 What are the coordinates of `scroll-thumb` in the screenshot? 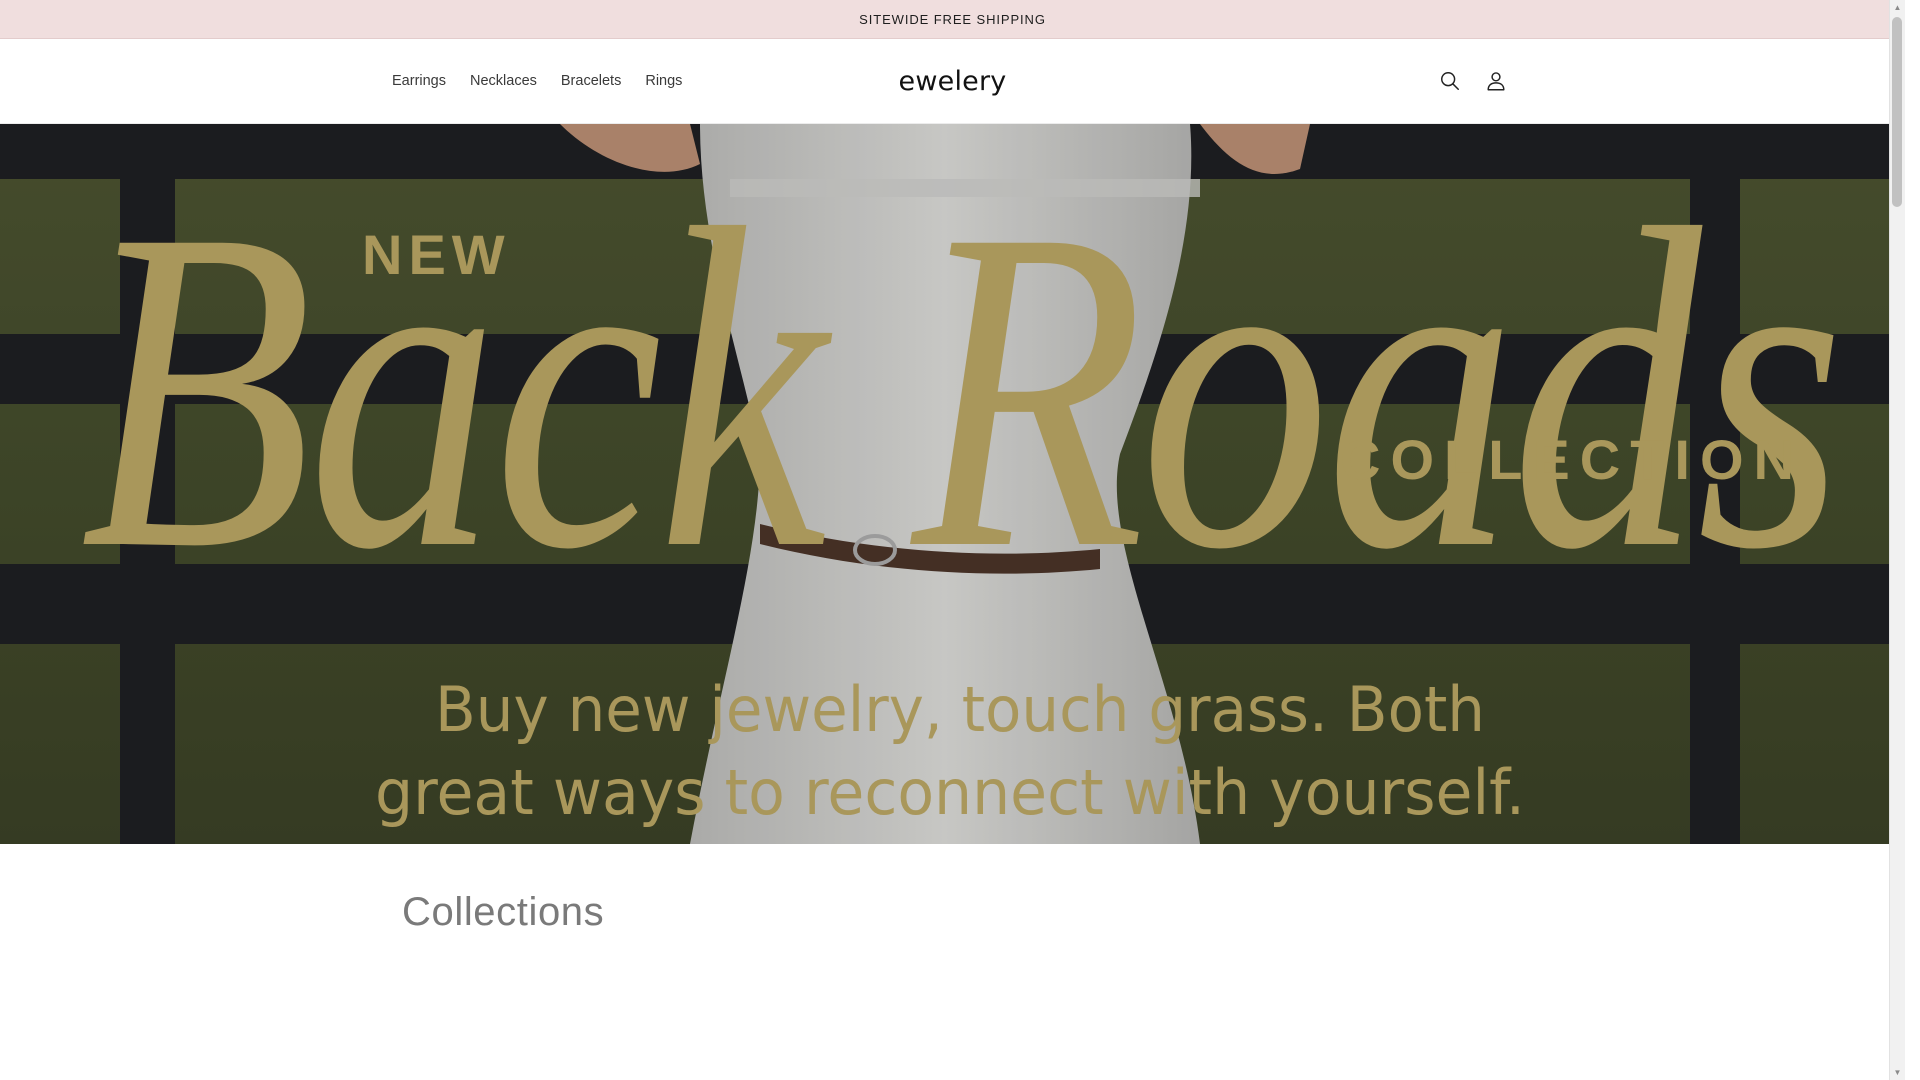 It's located at (1897, 112).